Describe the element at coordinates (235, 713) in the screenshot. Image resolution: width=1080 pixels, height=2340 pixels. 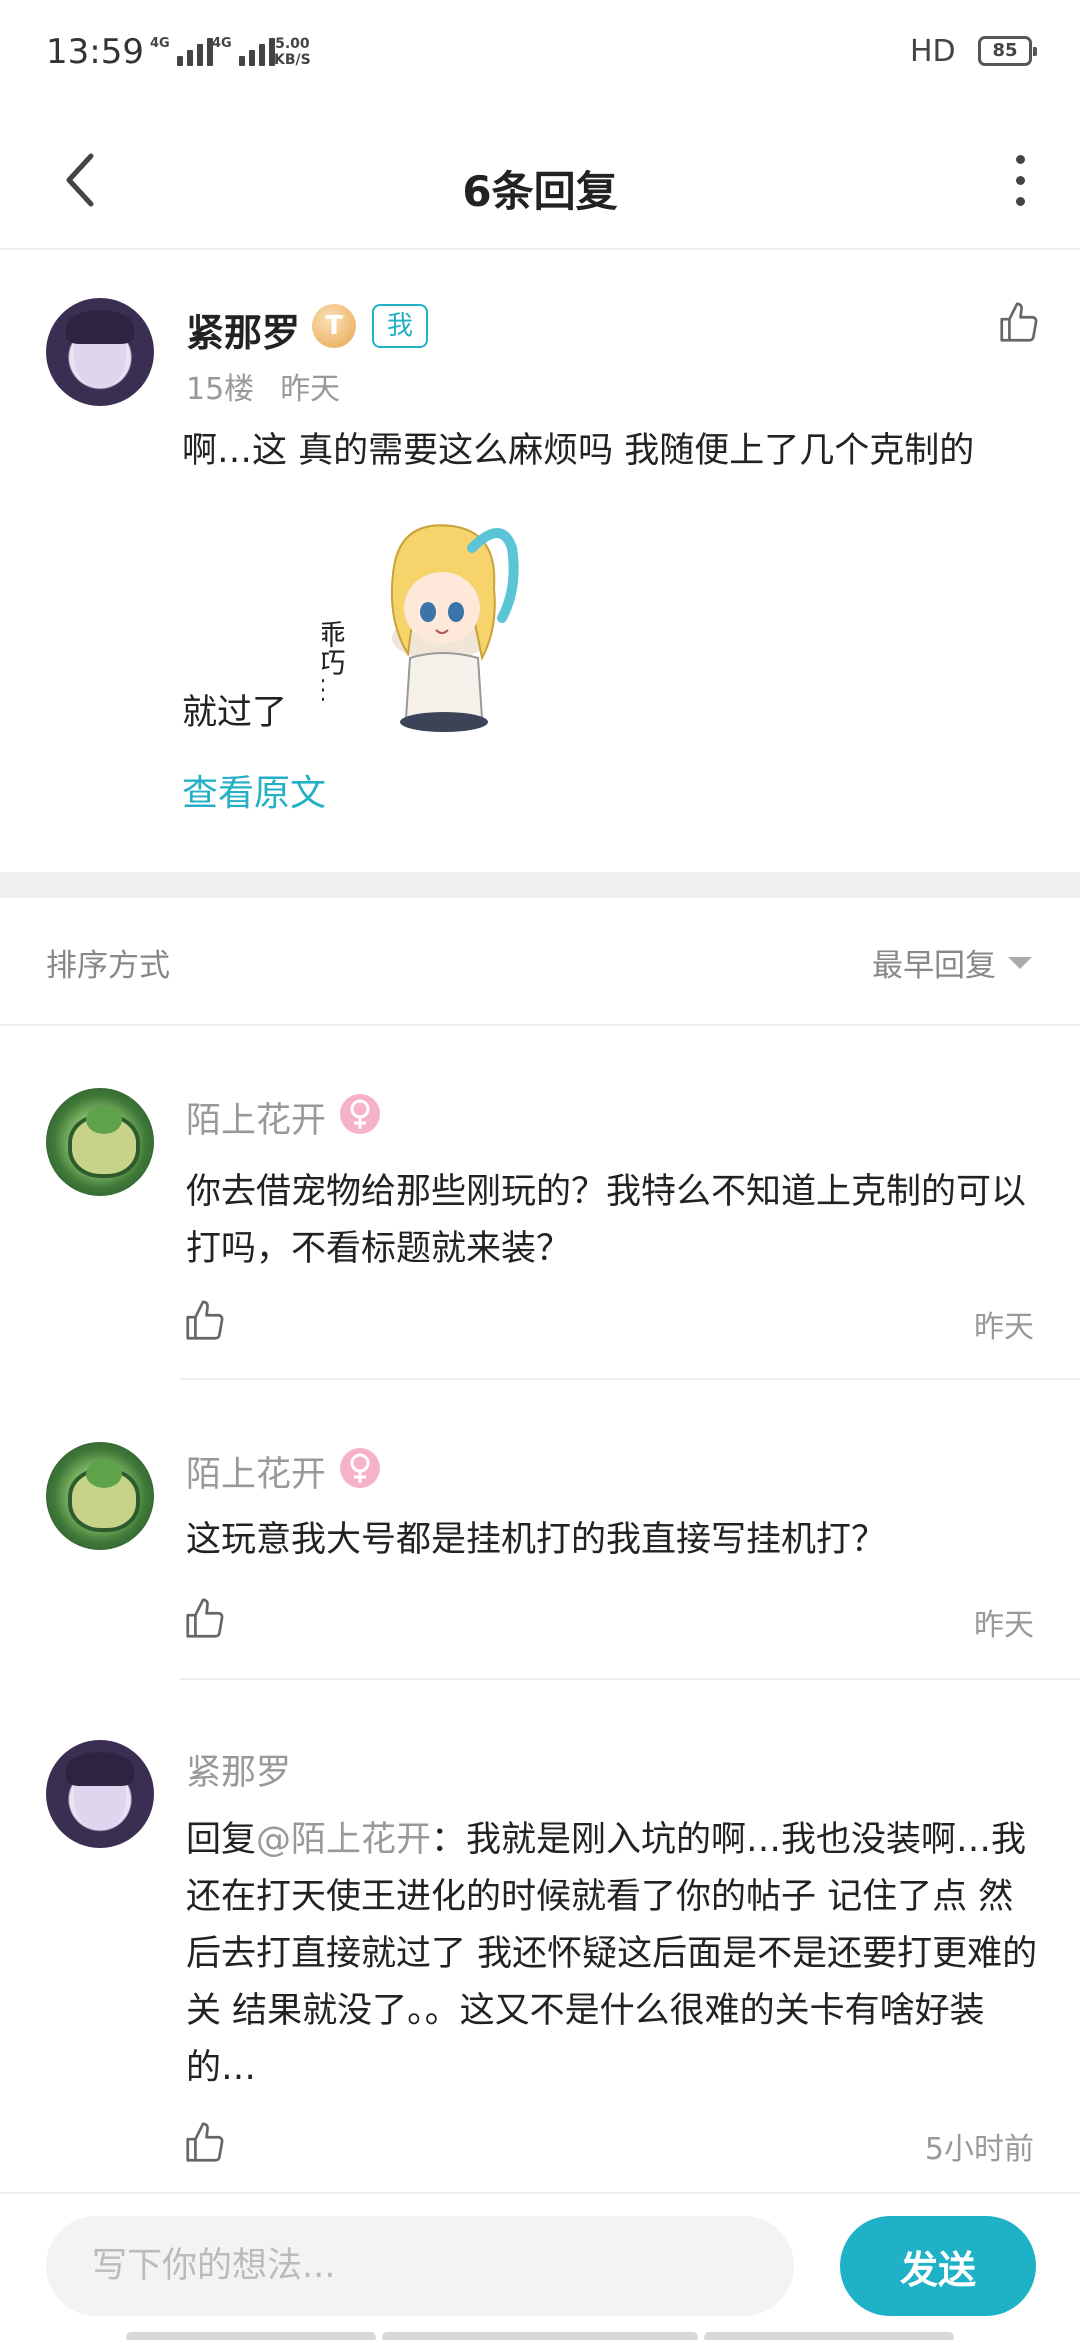
I see `post-text-continued: 就过了` at that location.